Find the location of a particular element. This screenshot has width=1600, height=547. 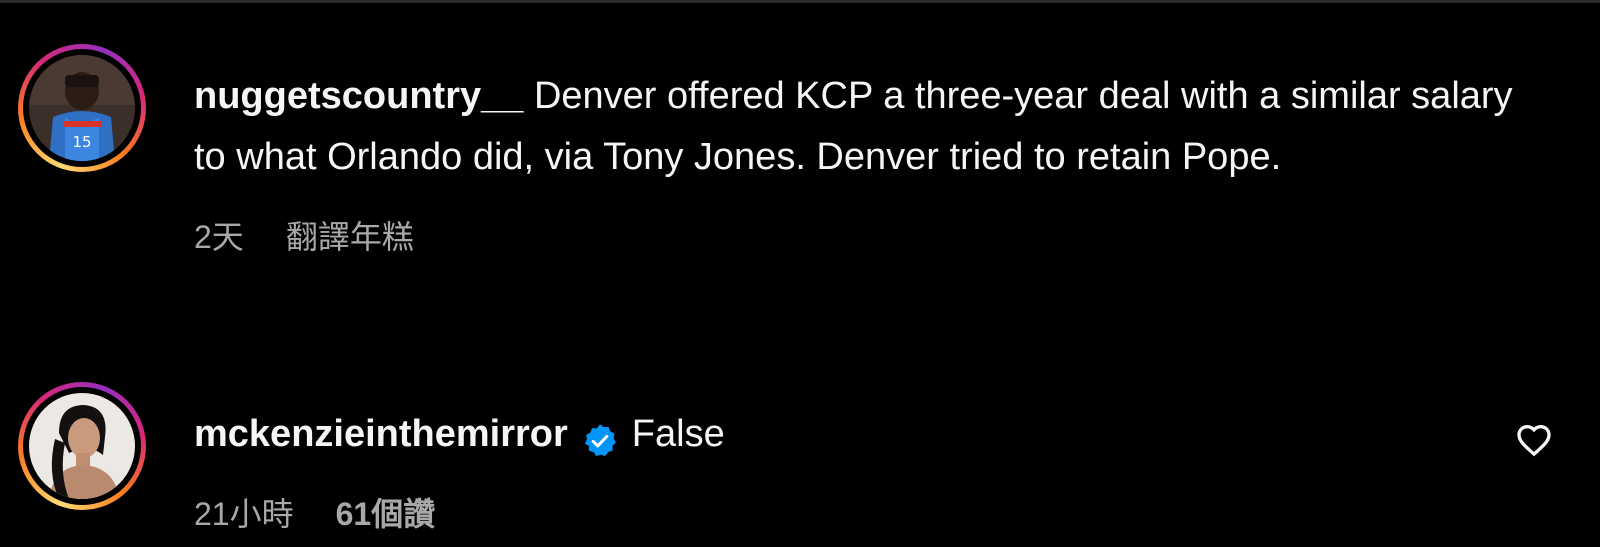

like-count: 61個讚 is located at coordinates (386, 512).